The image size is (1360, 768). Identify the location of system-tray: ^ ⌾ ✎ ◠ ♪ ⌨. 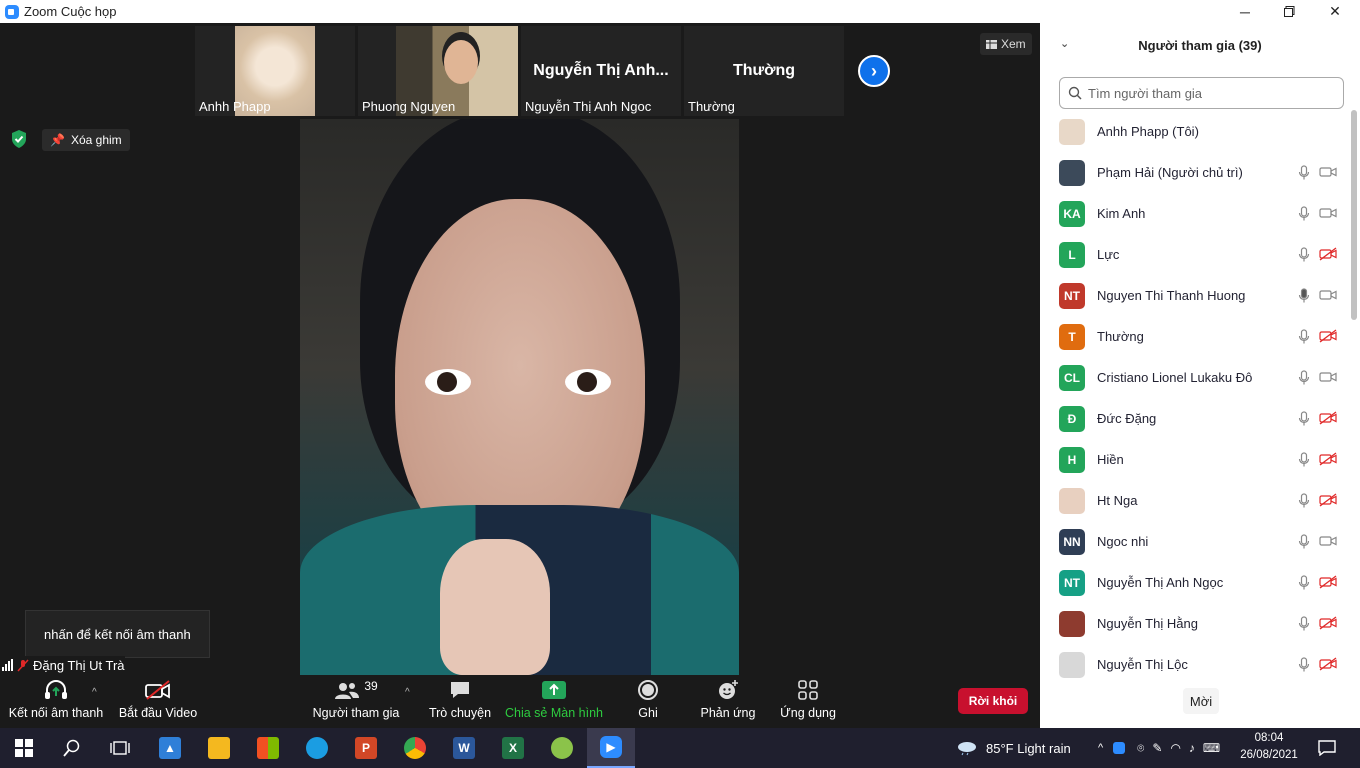
(1159, 748).